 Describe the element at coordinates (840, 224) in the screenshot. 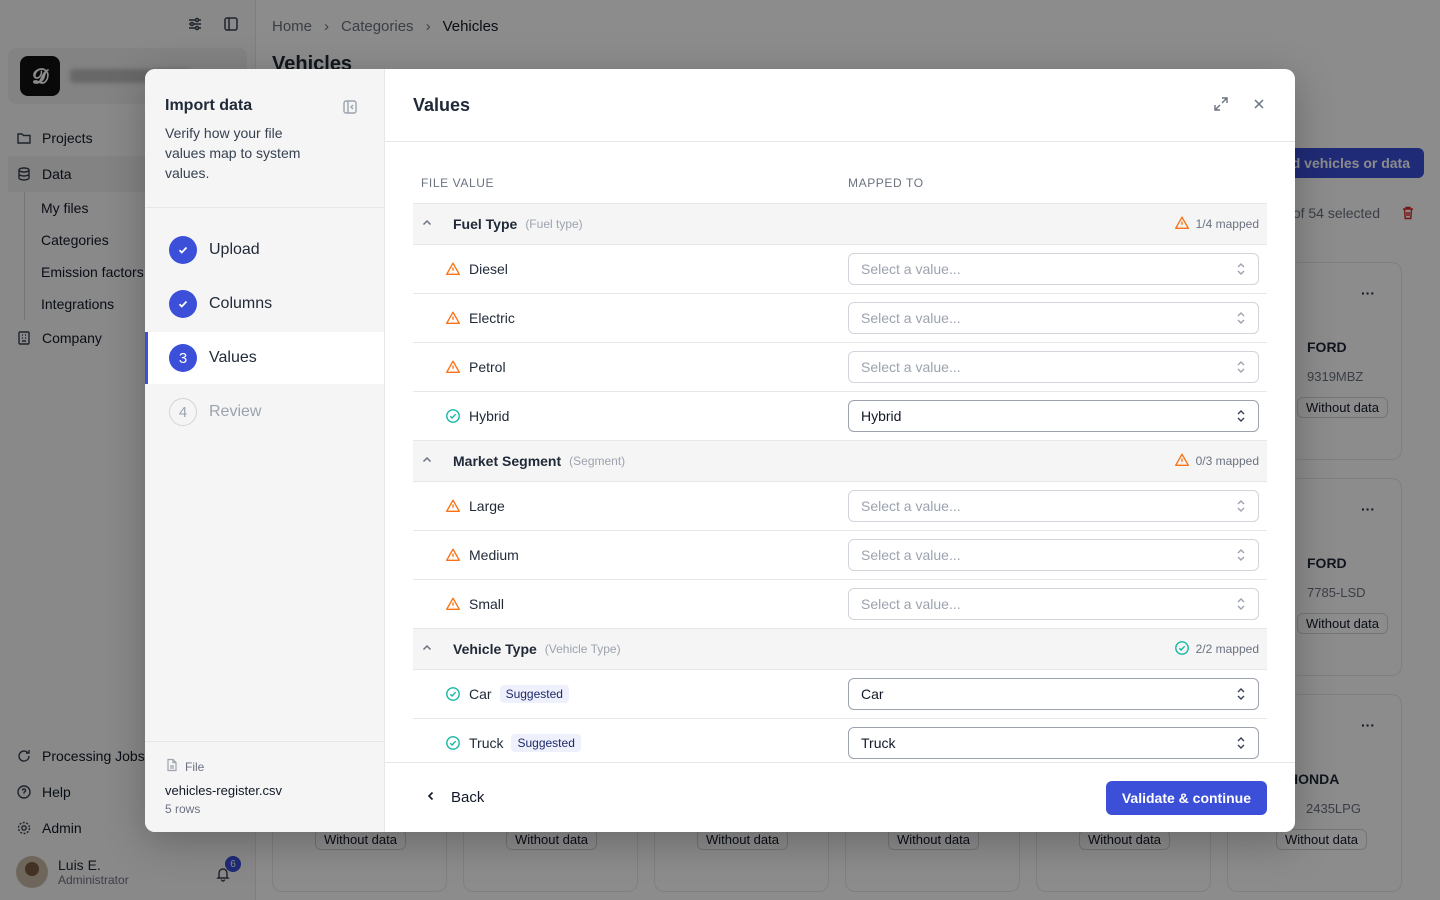

I see `mapping-group-header: Fuel Type (Fuel type) 1/4 mapped` at that location.